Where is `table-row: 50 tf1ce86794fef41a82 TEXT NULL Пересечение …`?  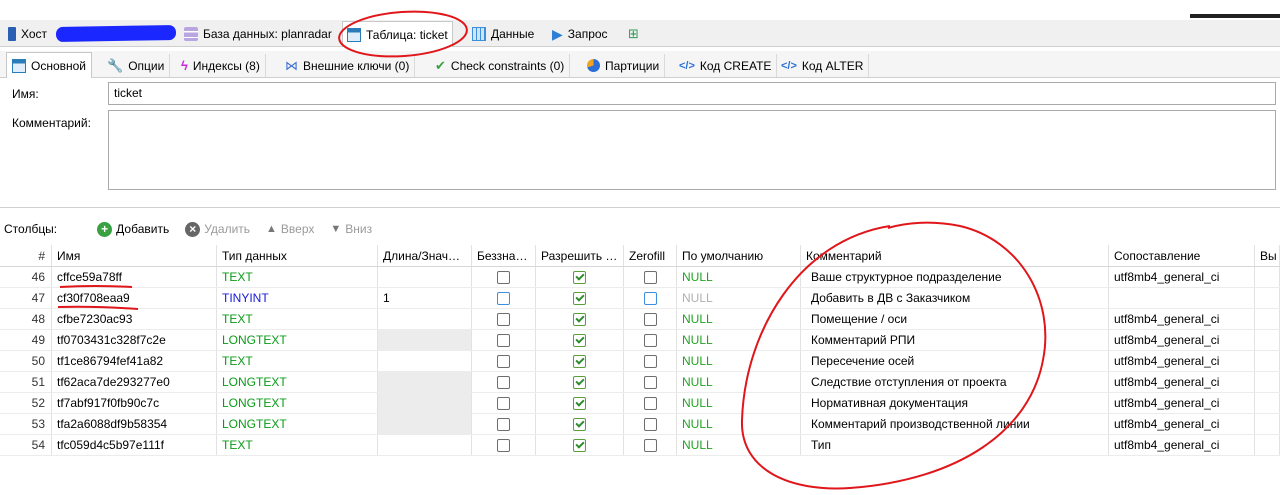
table-row: 50 tf1ce86794fef41a82 TEXT NULL Пересечение … is located at coordinates (640, 361).